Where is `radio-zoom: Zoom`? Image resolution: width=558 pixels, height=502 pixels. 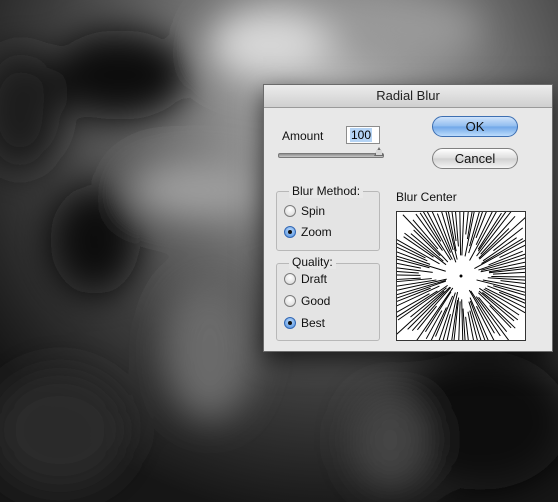
radio-zoom: Zoom is located at coordinates (308, 232).